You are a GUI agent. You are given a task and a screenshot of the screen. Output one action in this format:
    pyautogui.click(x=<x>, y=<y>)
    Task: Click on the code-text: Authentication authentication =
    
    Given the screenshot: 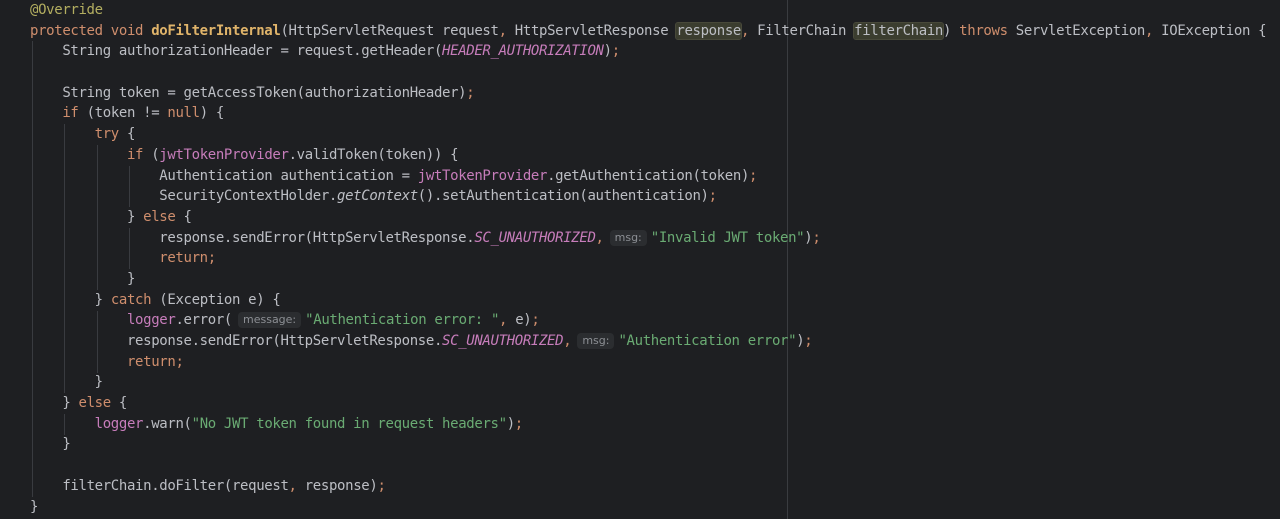 What is the action you would take?
    pyautogui.click(x=288, y=175)
    